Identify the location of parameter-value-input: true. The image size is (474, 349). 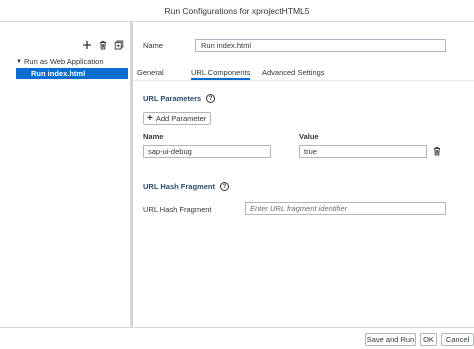
(363, 151).